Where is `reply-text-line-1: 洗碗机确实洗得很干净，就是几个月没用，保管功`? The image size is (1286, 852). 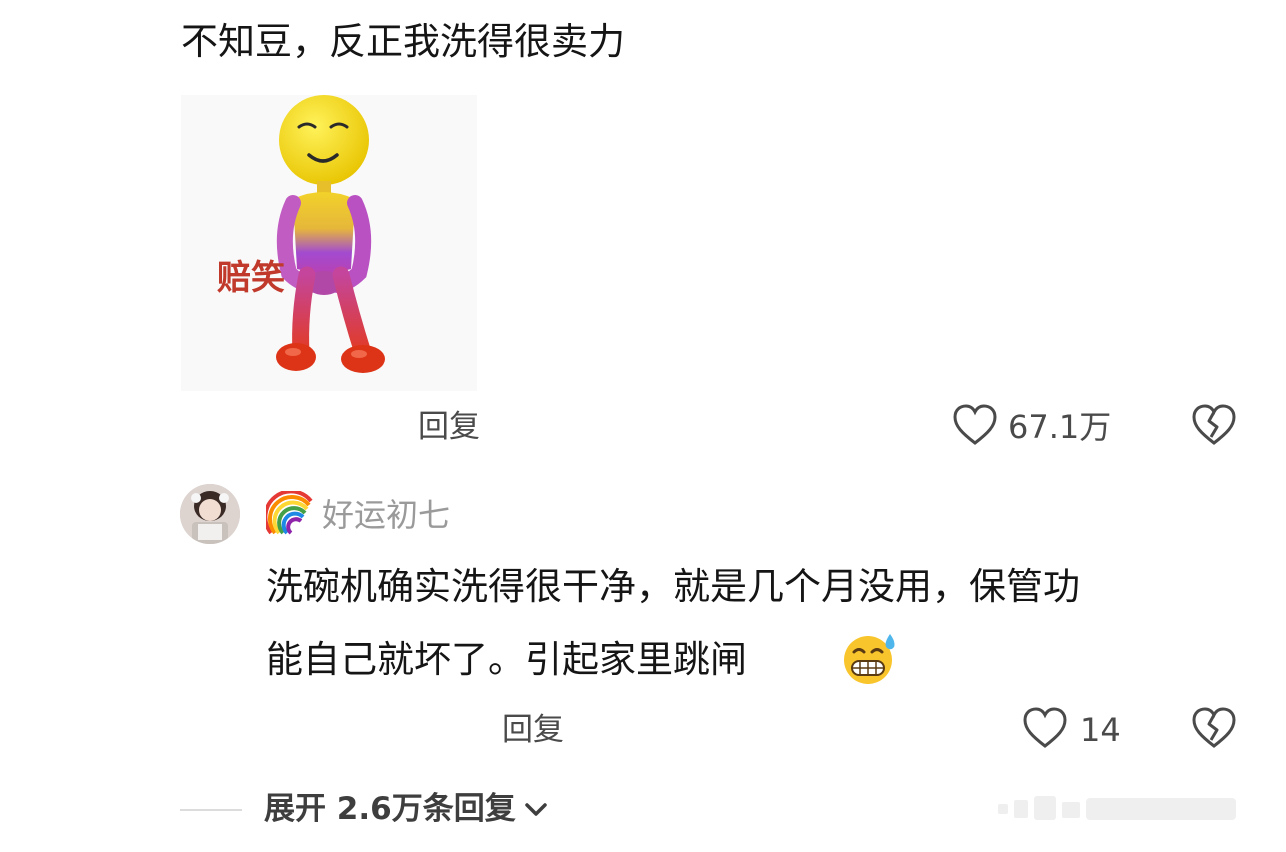
reply-text-line-1: 洗碗机确实洗得很干净，就是几个月没用，保管功 is located at coordinates (673, 586).